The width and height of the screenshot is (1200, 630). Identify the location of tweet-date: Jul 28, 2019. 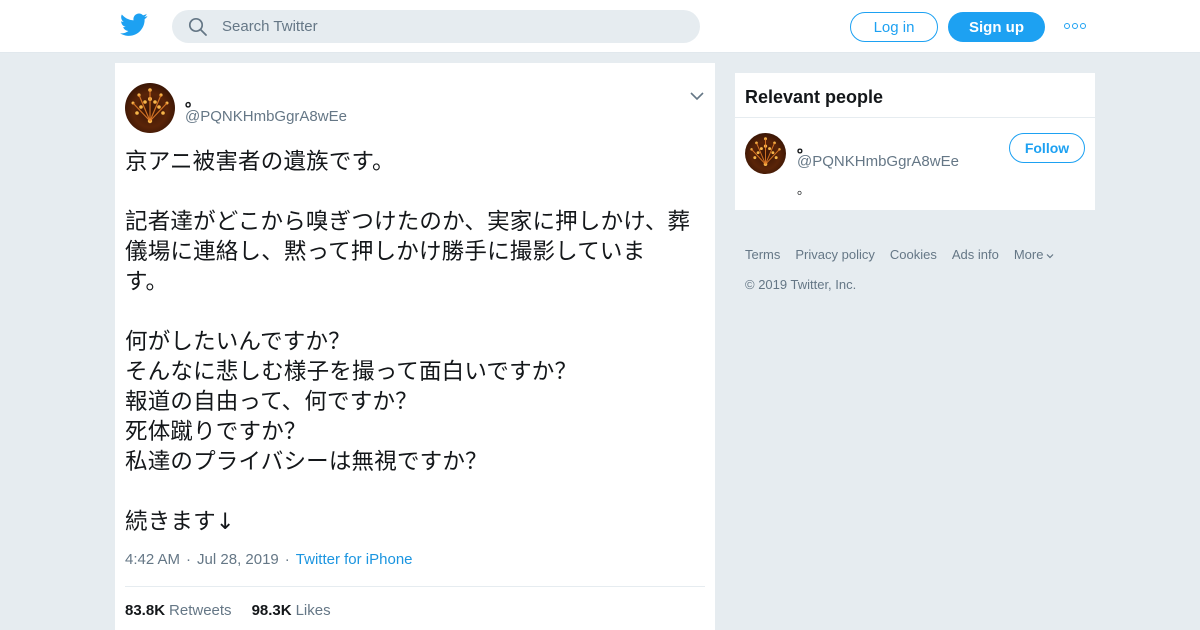
(238, 559).